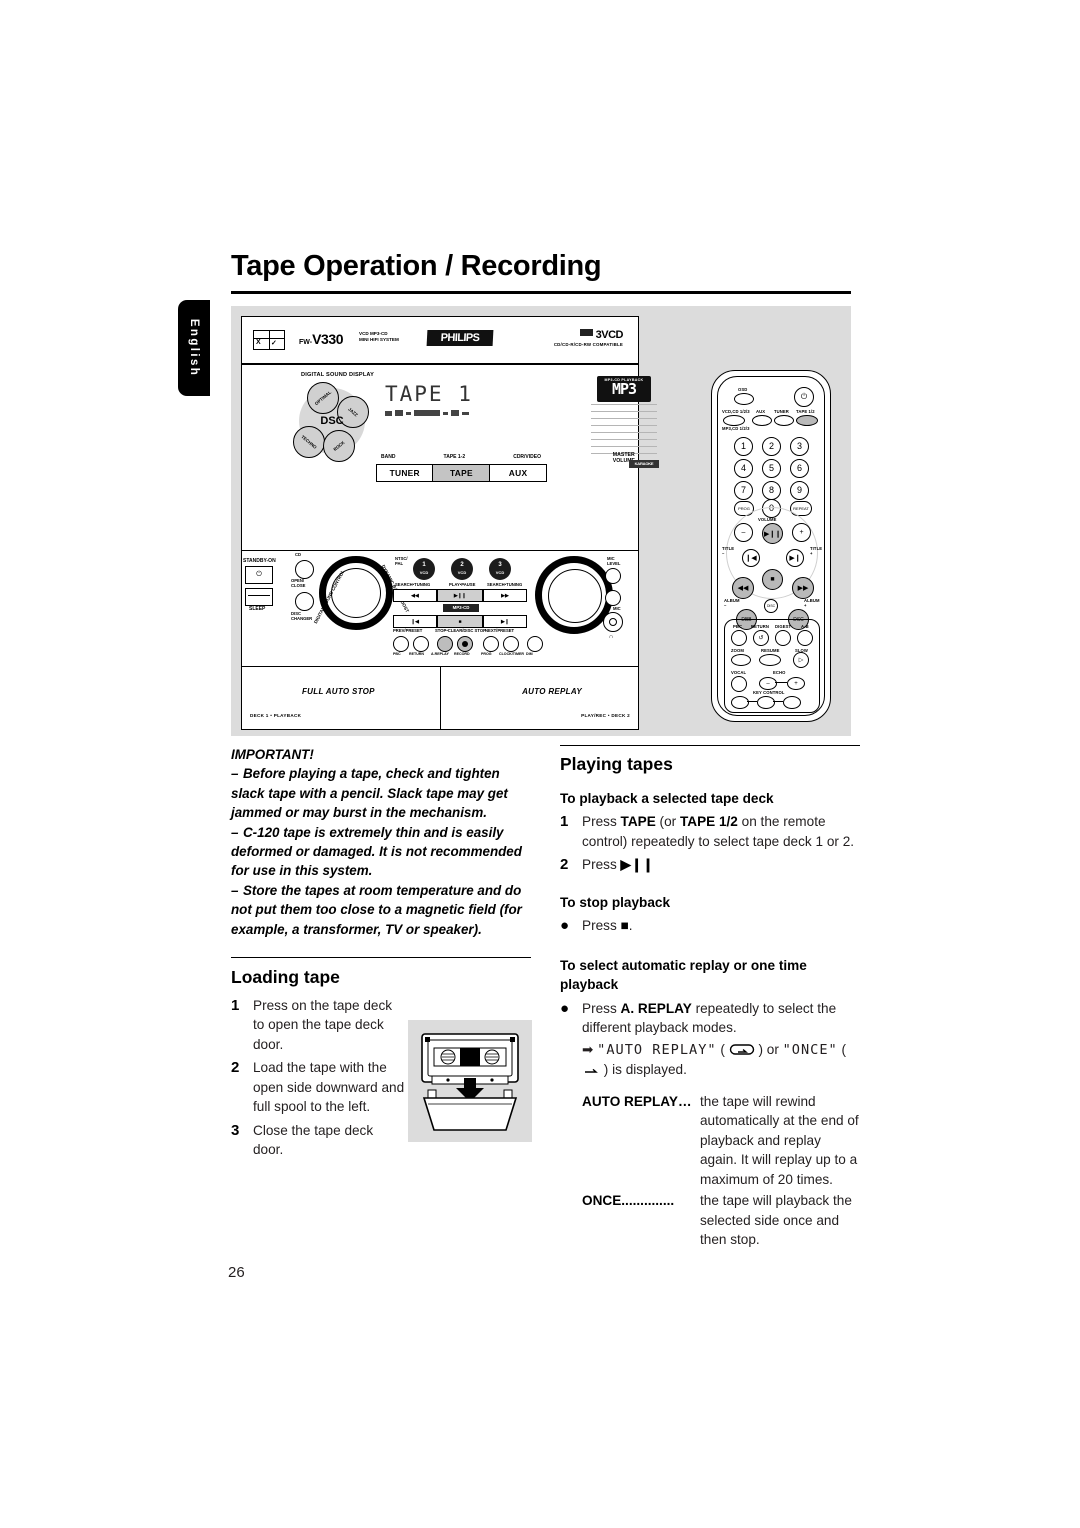 This screenshot has height=1528, width=1080. Describe the element at coordinates (743, 532) in the screenshot. I see `volume-down-button: –` at that location.